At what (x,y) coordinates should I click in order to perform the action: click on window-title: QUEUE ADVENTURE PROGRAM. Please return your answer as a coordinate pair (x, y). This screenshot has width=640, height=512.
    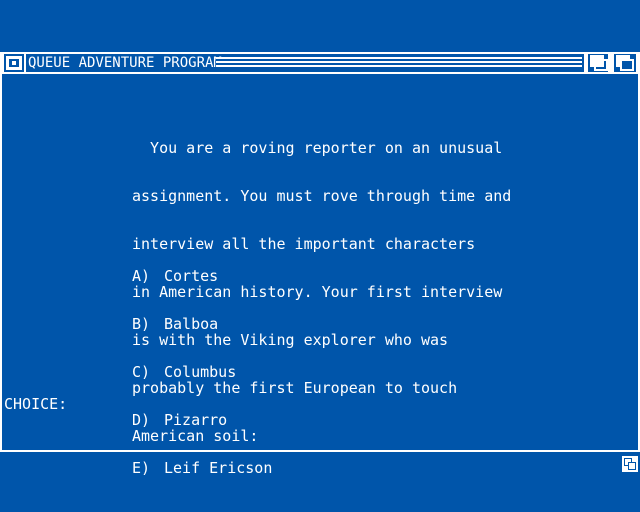
    Looking at the image, I should click on (127, 63).